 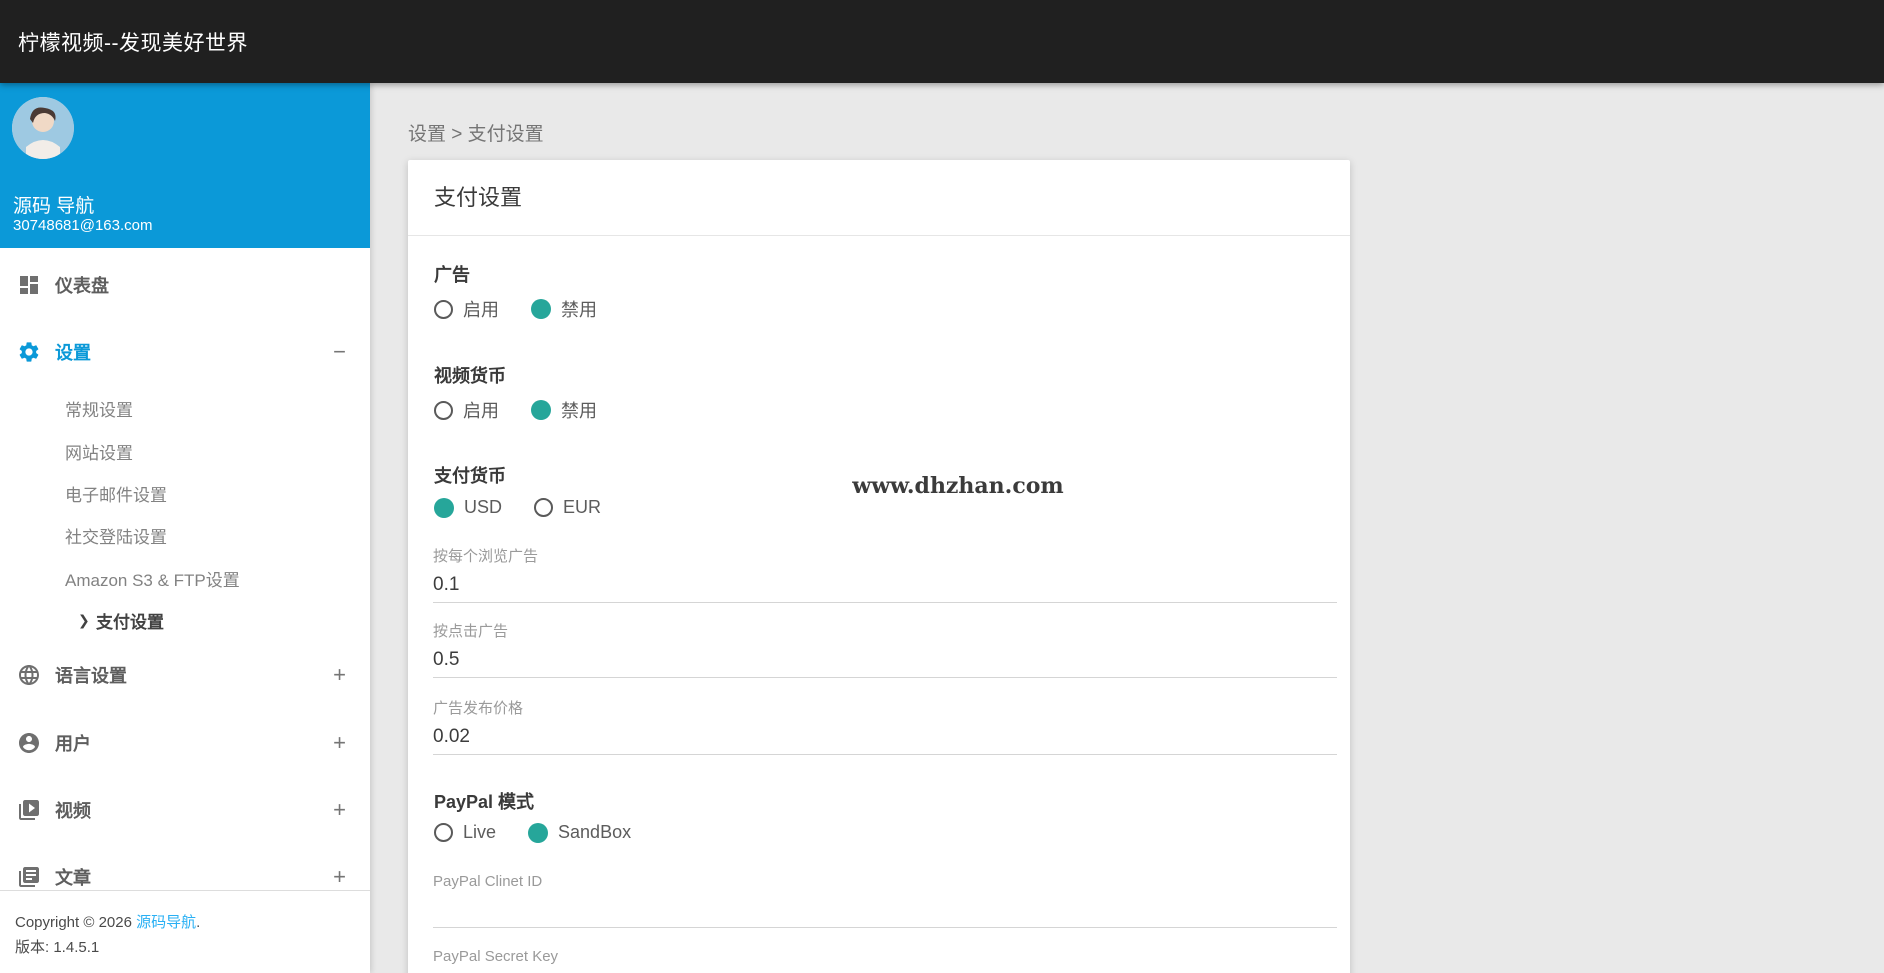 I want to click on sidebar-subitem-social-login-settings: 社交登陆设置, so click(x=185, y=535).